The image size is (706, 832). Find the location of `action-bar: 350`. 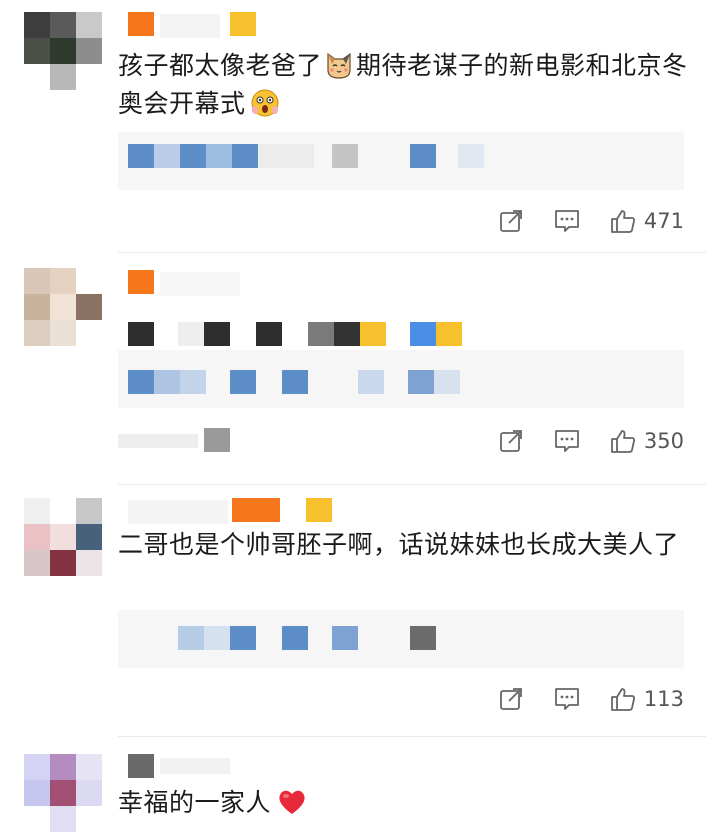

action-bar: 350 is located at coordinates (591, 441).